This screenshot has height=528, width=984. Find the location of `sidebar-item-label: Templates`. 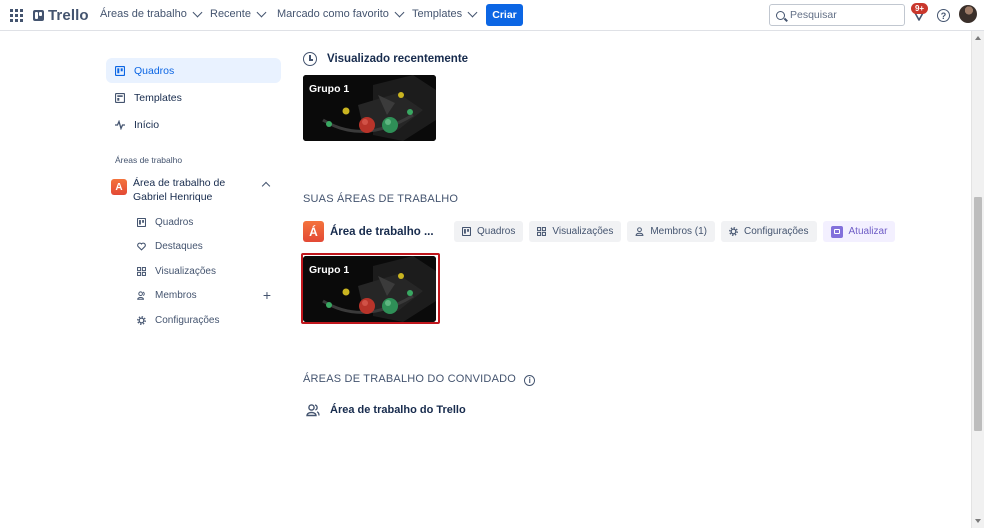

sidebar-item-label: Templates is located at coordinates (158, 97).